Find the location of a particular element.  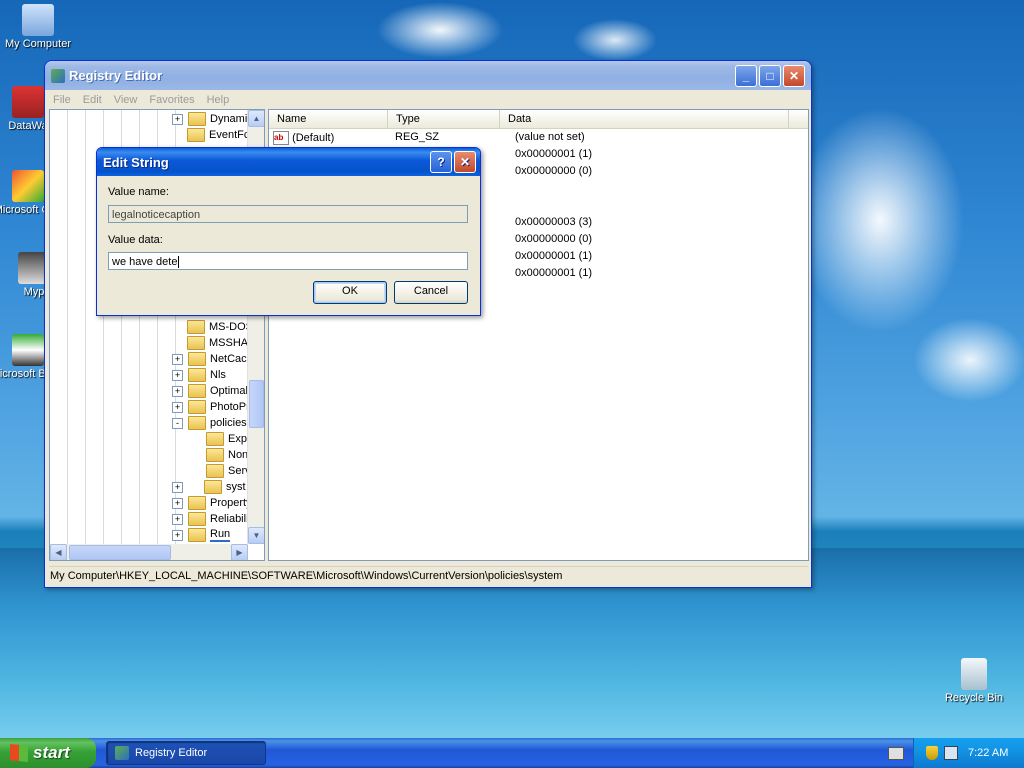

start-button: start is located at coordinates (48, 753).